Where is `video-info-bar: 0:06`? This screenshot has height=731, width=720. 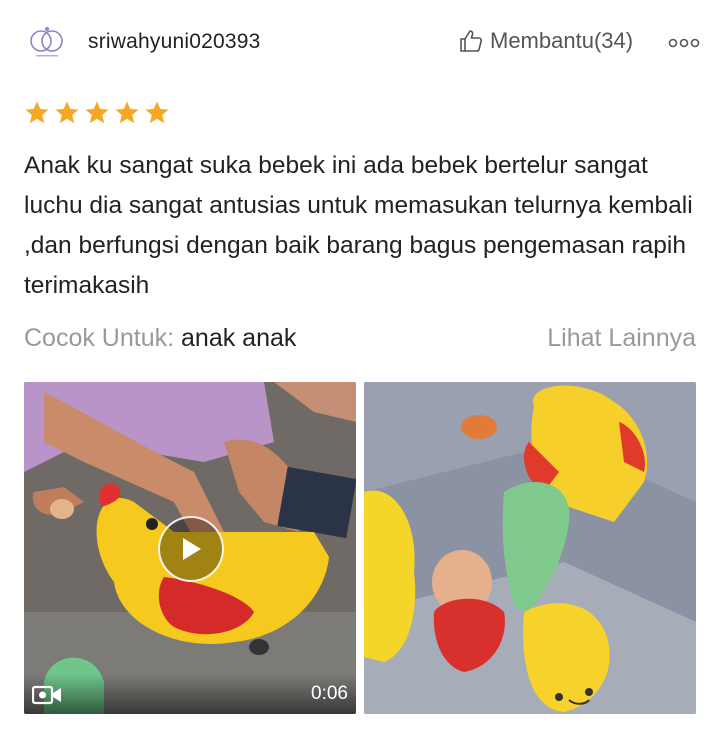 video-info-bar: 0:06 is located at coordinates (190, 694).